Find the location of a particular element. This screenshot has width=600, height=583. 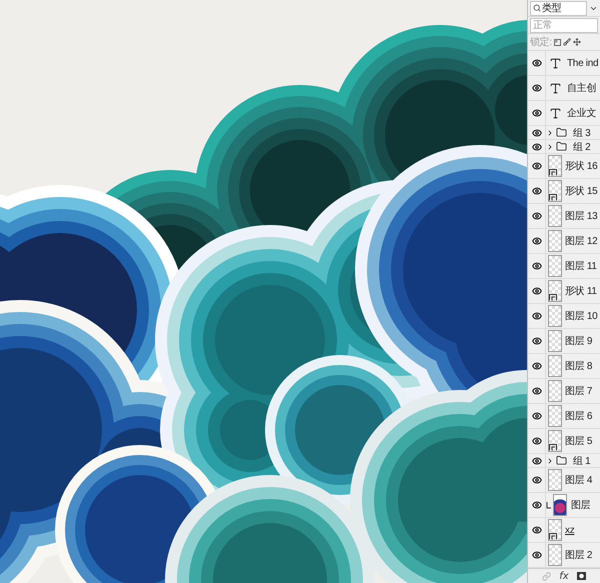

layer-name: 图层 13 is located at coordinates (581, 216).